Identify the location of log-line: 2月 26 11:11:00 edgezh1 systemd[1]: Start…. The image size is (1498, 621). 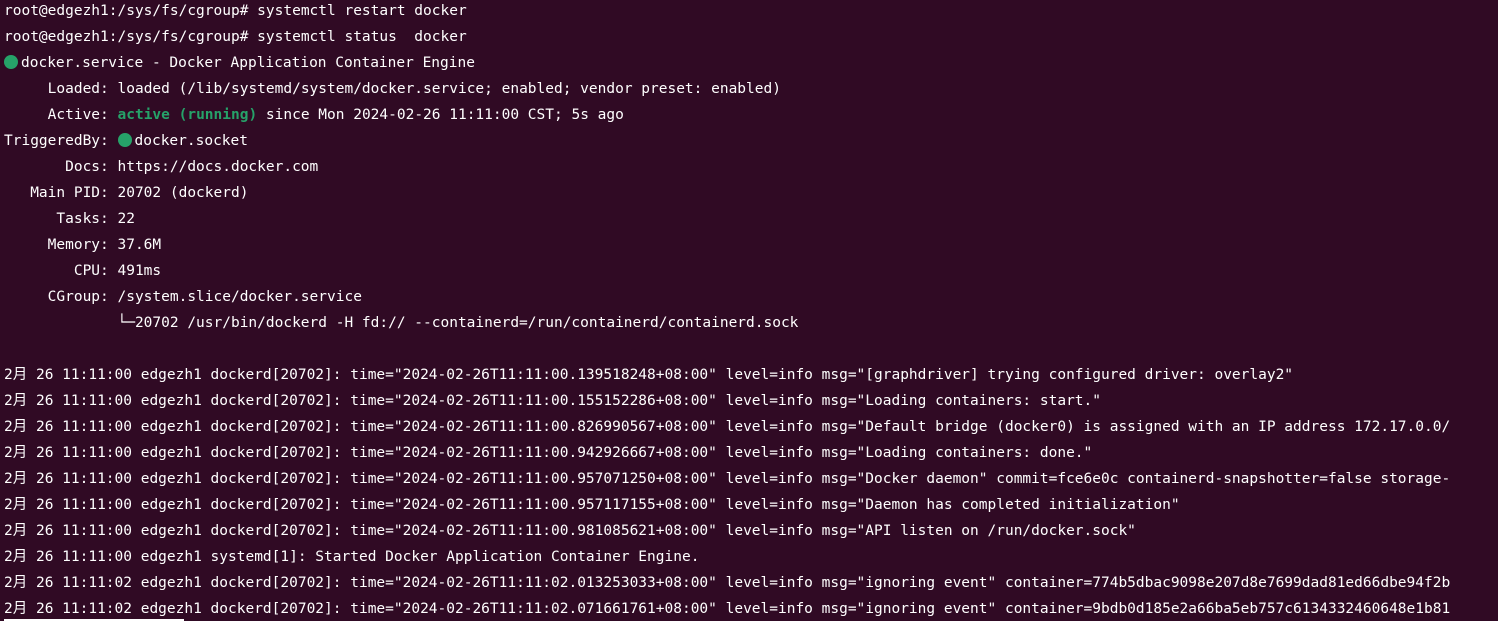
(352, 557).